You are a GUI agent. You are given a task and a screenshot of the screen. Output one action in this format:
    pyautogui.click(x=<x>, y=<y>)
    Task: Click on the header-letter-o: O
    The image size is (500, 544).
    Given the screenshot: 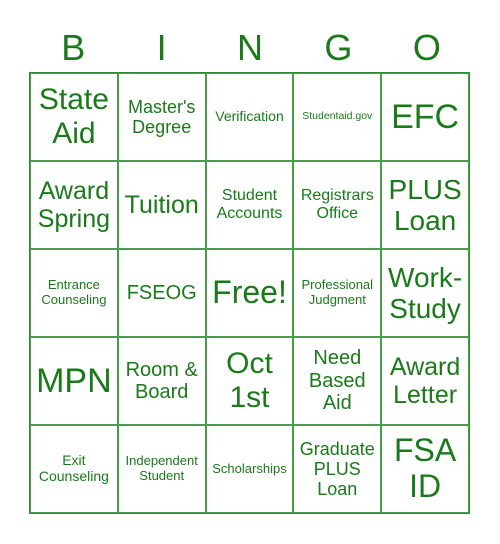 What is the action you would take?
    pyautogui.click(x=426, y=47)
    